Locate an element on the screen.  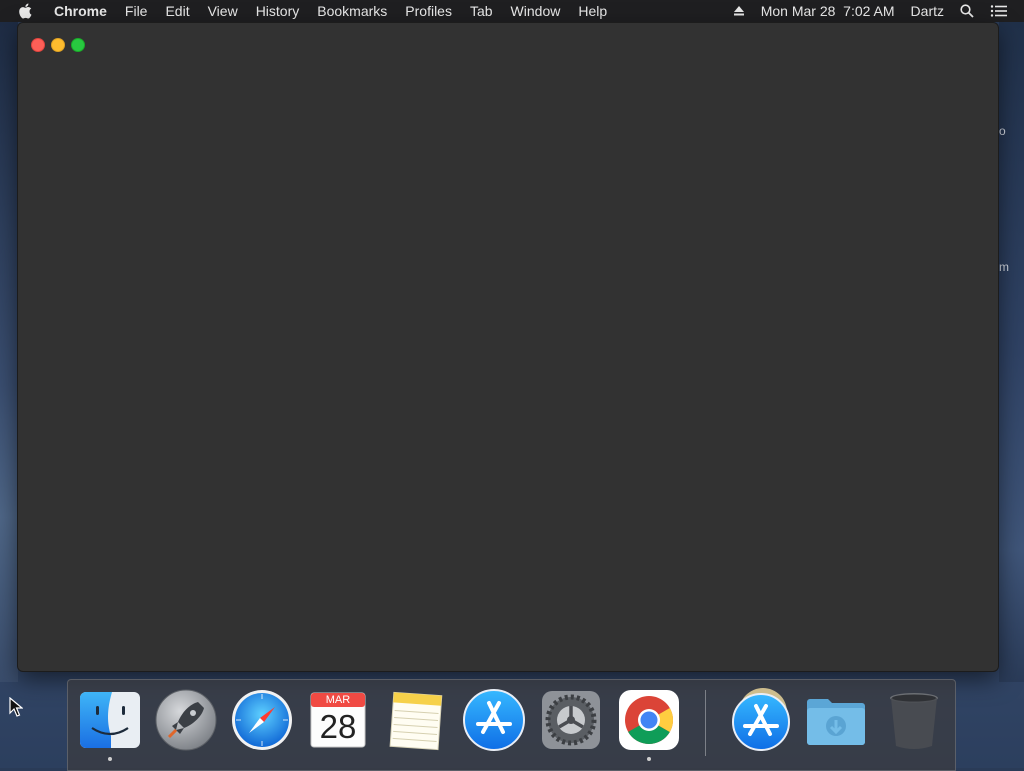
safari-icon is located at coordinates (262, 720).